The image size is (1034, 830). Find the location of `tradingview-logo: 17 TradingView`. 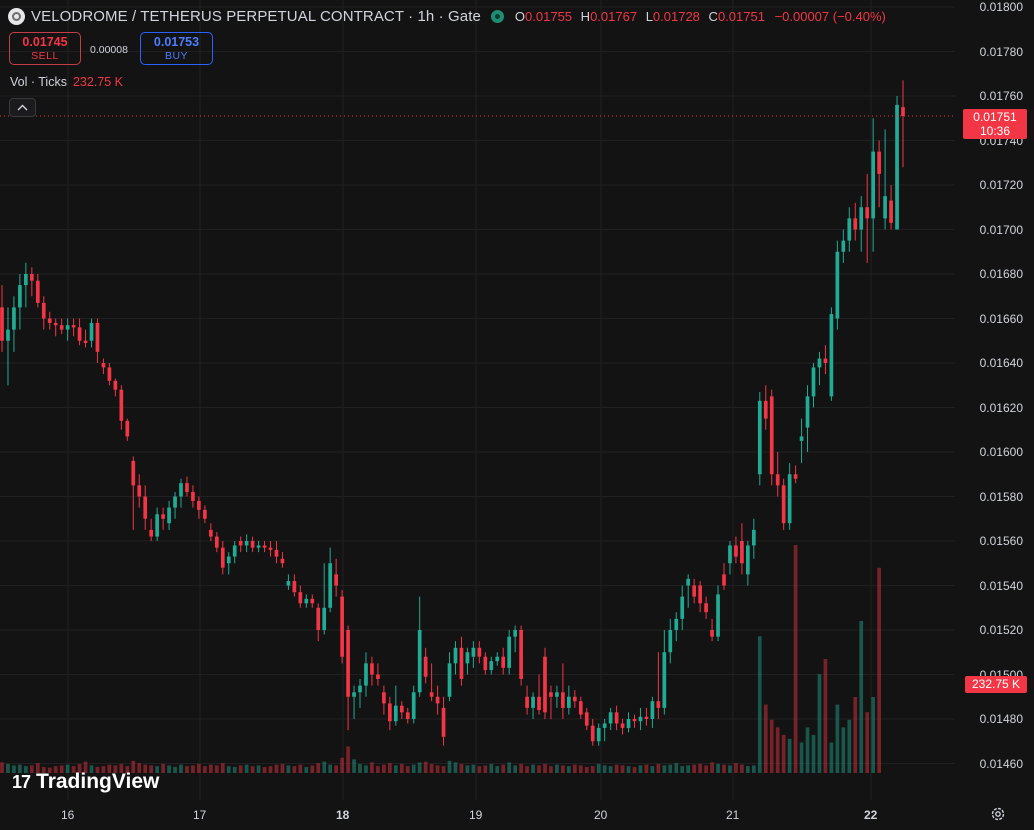

tradingview-logo: 17 TradingView is located at coordinates (85, 782).